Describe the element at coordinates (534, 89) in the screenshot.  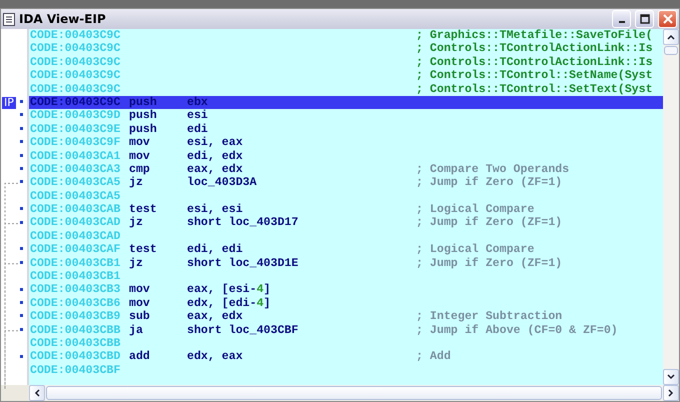
I see `comment: ; Controls::TControl::SetText(Syst` at that location.